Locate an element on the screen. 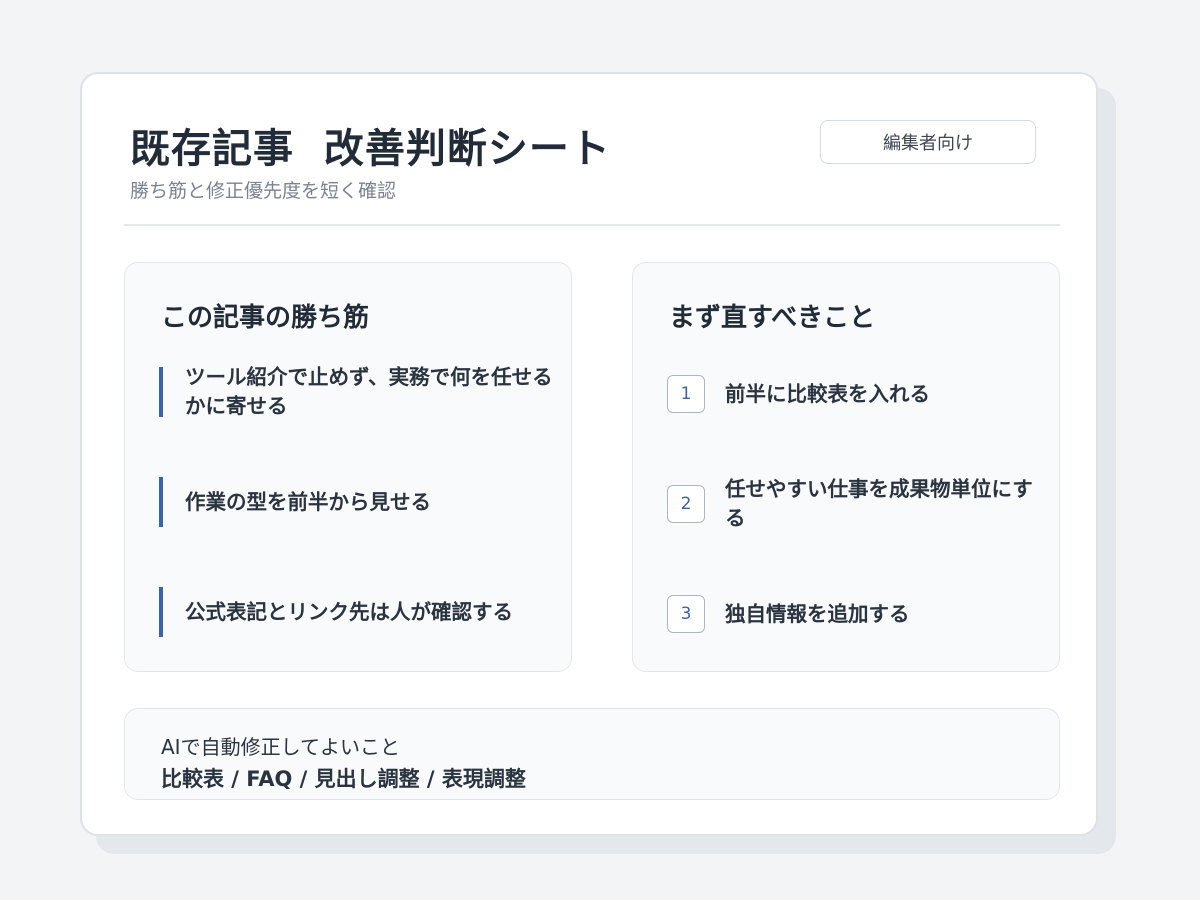  header-divider is located at coordinates (592, 225).